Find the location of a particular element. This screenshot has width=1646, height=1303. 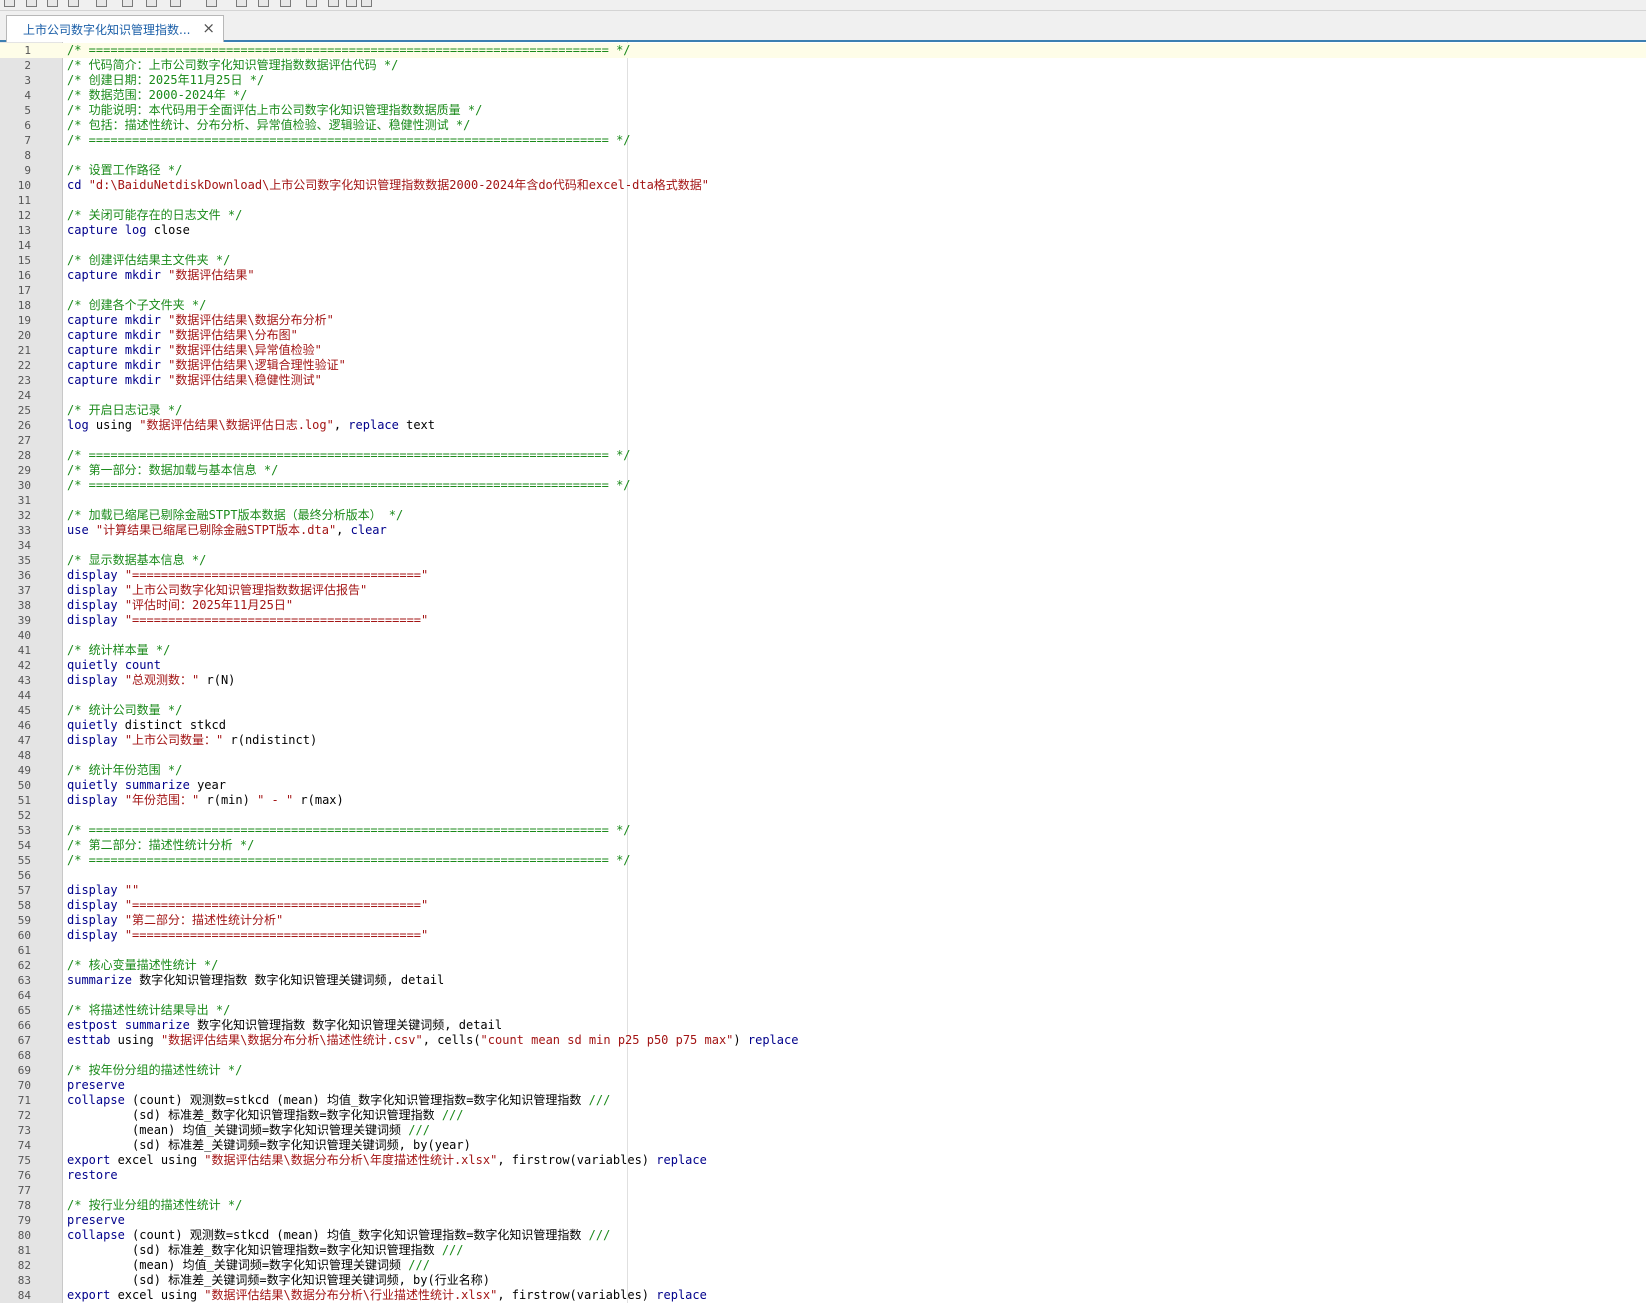

code-line: 65 /* 将描述性统计结果导出 */ is located at coordinates (823, 1010).